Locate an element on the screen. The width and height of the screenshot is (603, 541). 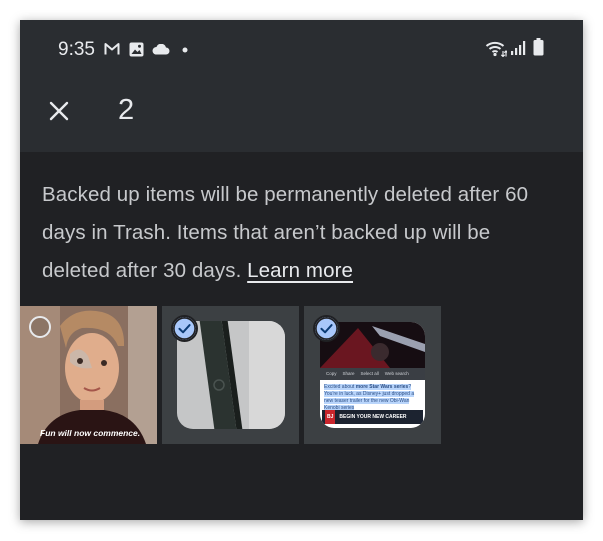
battery-icon is located at coordinates (538, 47).